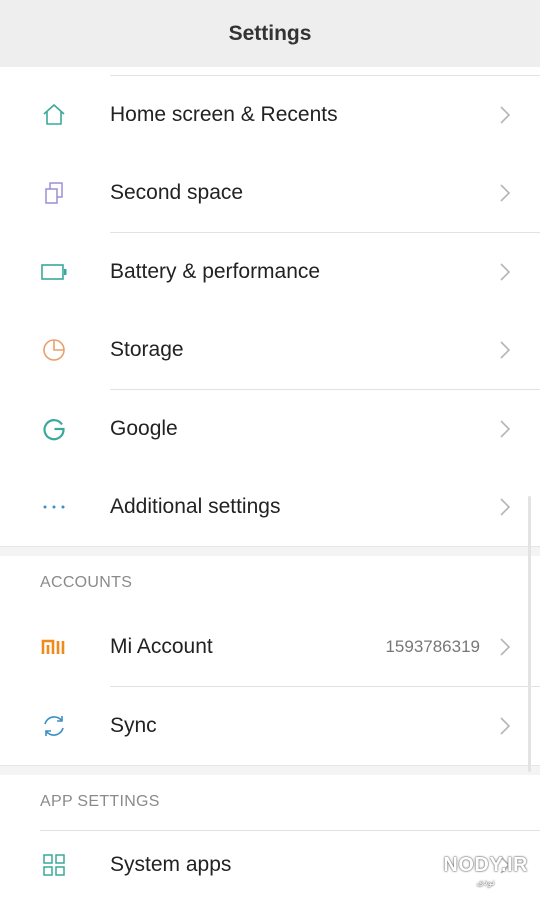 The image size is (540, 900). What do you see at coordinates (270, 803) in the screenshot?
I see `section-header-app-settings: APP SETTINGS` at bounding box center [270, 803].